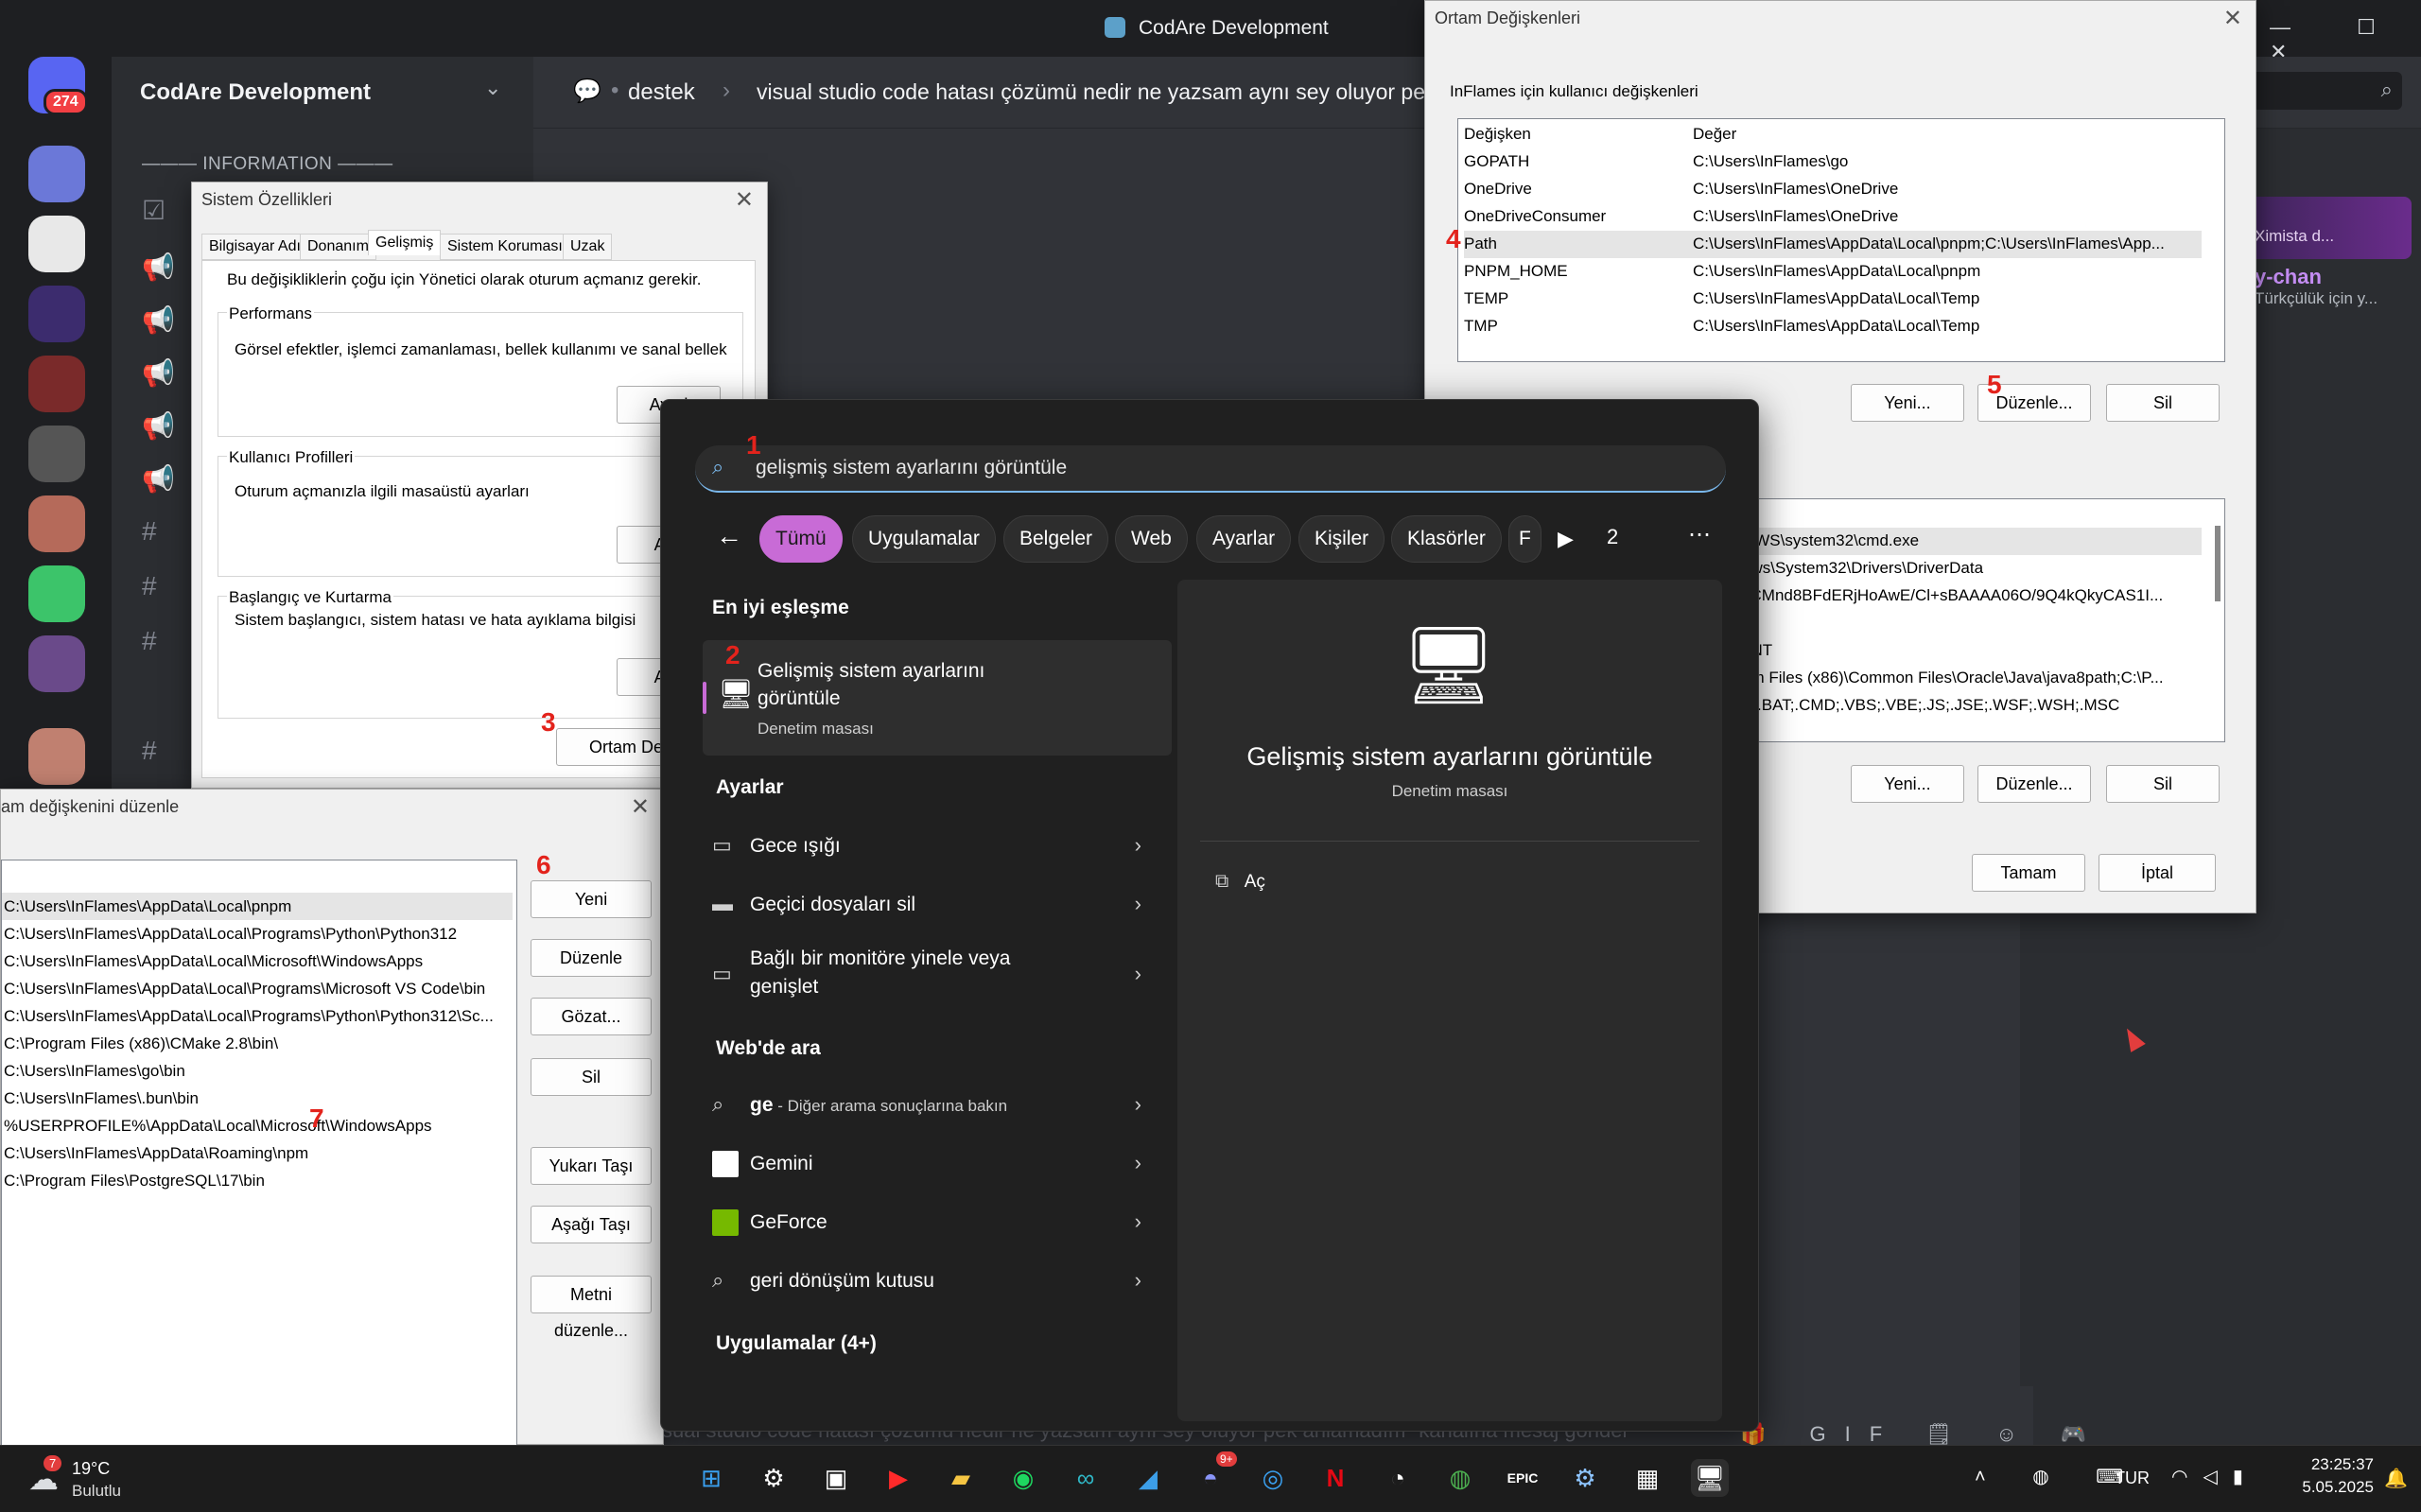 This screenshot has width=2421, height=1512. What do you see at coordinates (1566, 539) in the screenshot?
I see `play-icon: ▶` at bounding box center [1566, 539].